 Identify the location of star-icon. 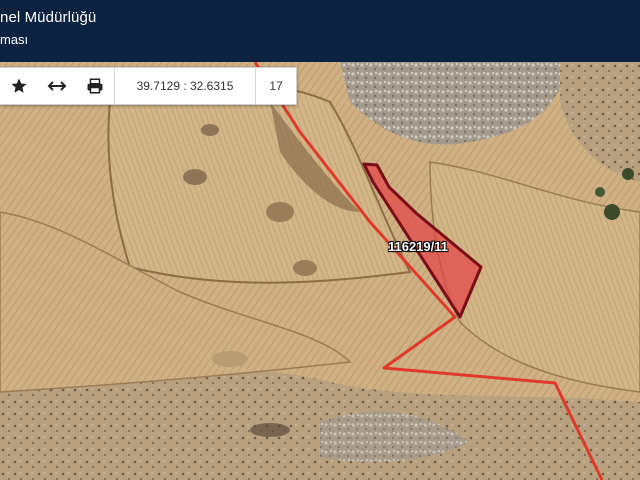
(19, 86).